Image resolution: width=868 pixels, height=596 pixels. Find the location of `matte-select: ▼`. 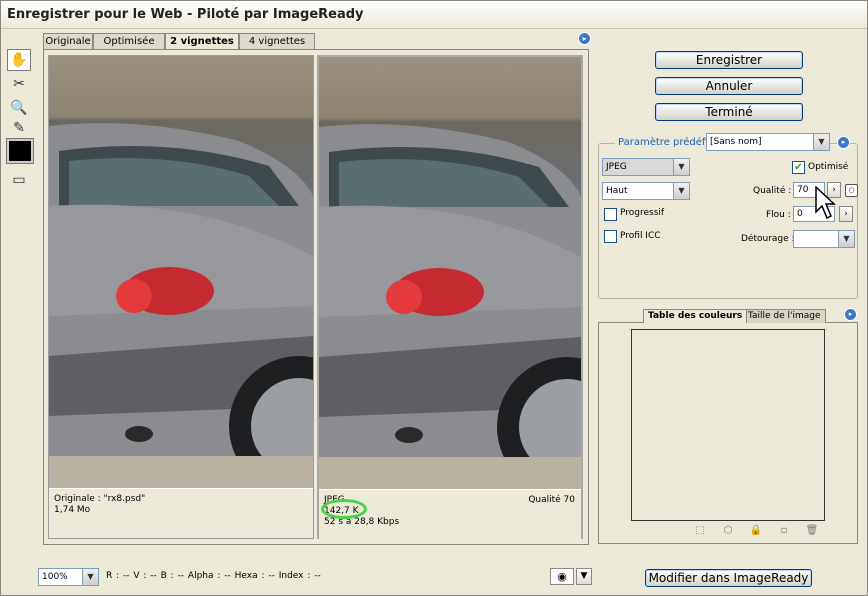

matte-select: ▼ is located at coordinates (824, 239).